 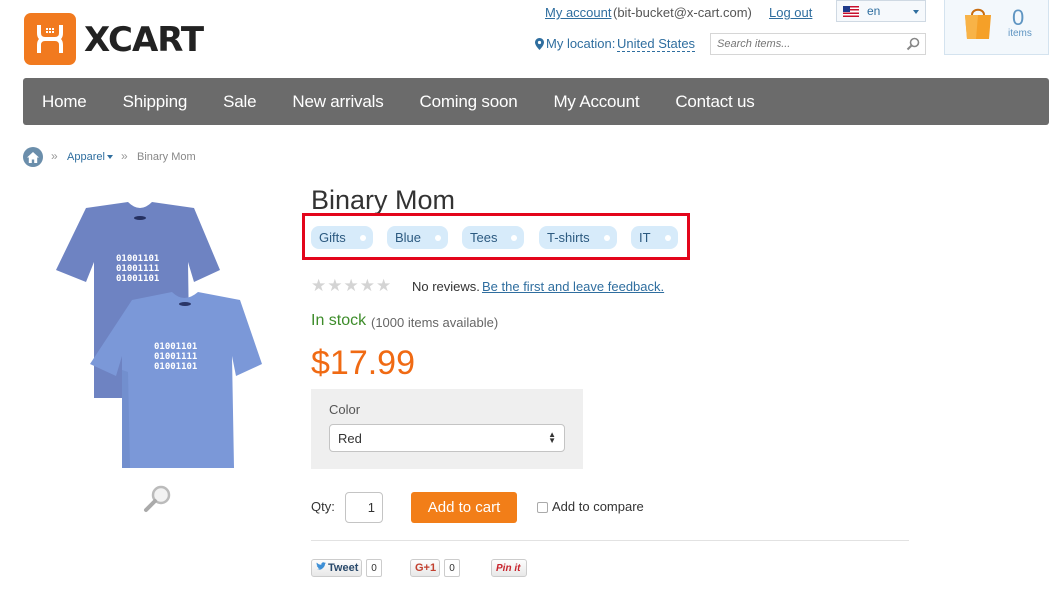 What do you see at coordinates (913, 45) in the screenshot?
I see `search-icon` at bounding box center [913, 45].